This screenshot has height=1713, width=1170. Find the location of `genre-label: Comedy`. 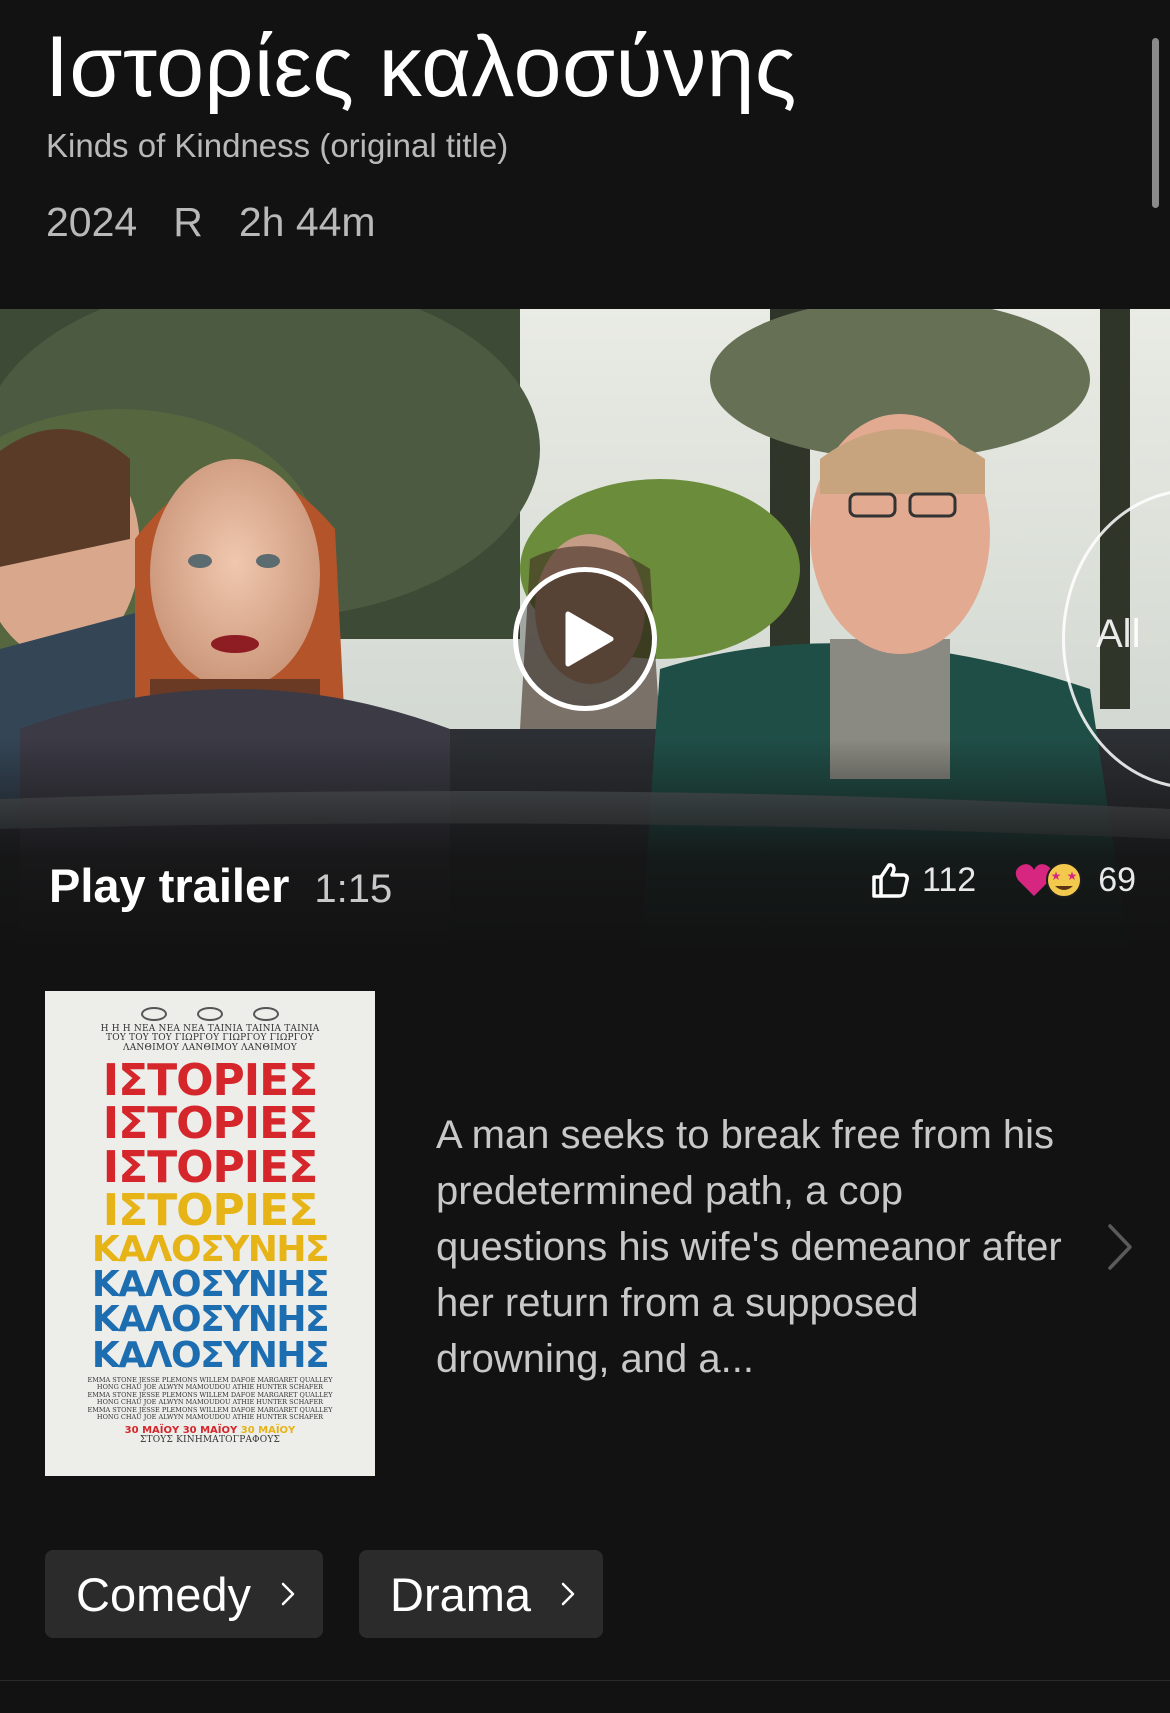

genre-label: Comedy is located at coordinates (164, 1594).